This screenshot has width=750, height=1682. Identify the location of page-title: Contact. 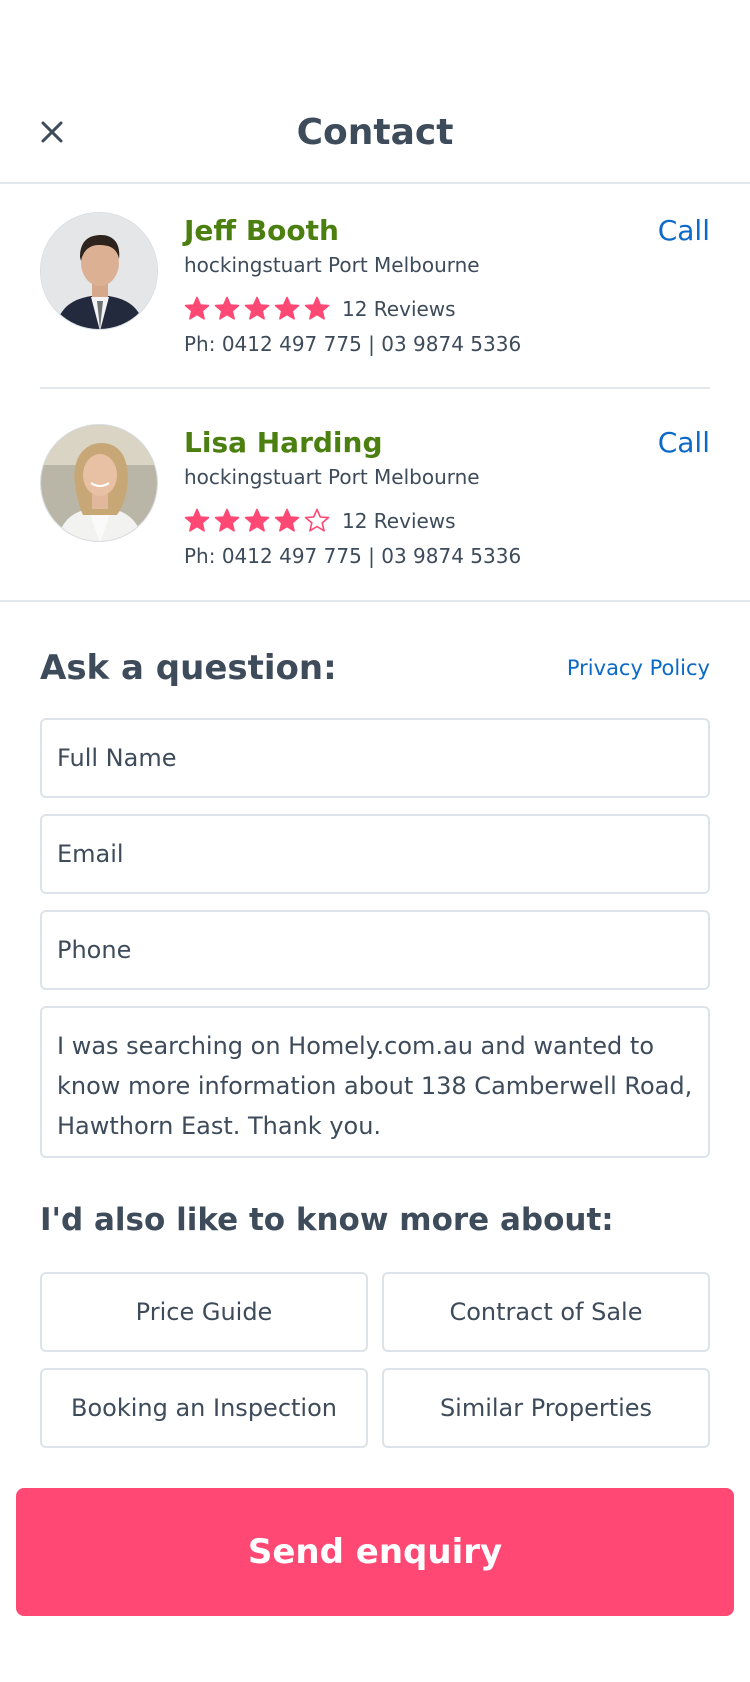
(375, 132).